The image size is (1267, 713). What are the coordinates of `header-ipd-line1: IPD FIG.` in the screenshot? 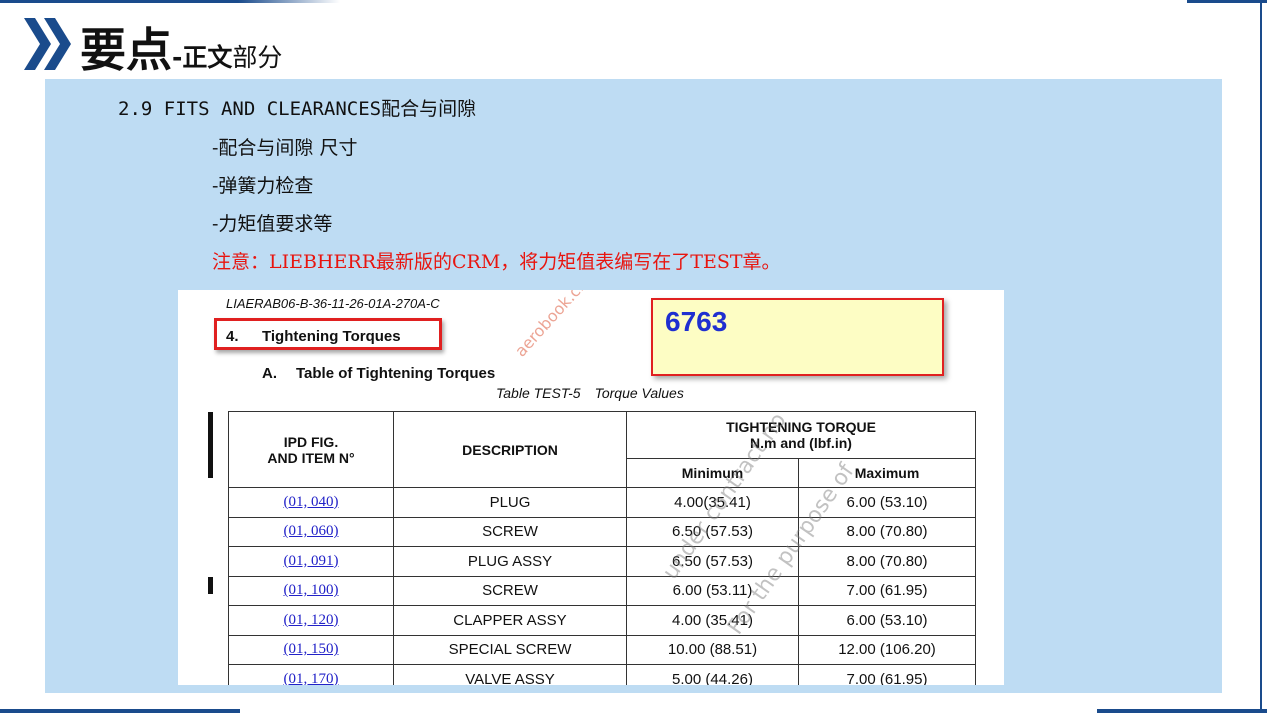 It's located at (311, 441).